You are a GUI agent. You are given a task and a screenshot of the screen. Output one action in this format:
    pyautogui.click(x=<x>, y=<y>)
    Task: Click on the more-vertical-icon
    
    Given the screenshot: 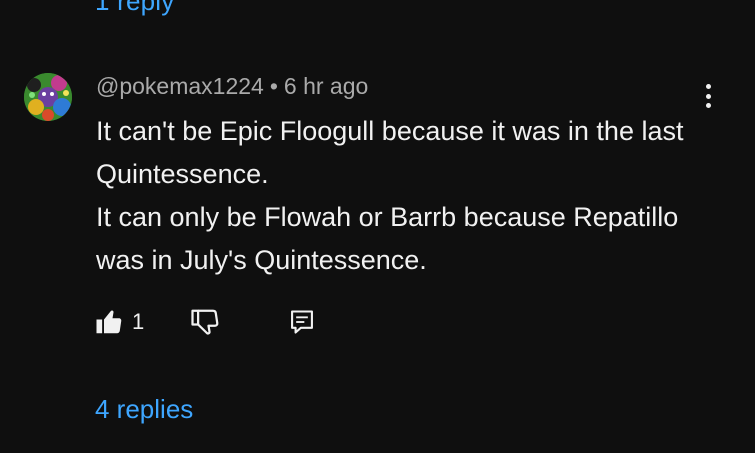 What is the action you would take?
    pyautogui.click(x=708, y=96)
    